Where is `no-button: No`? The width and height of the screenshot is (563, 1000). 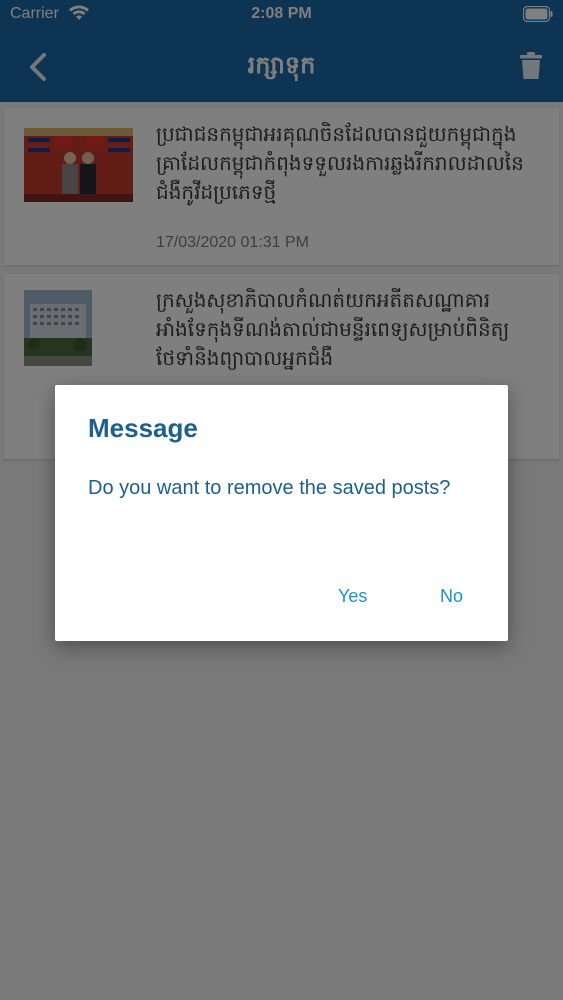
no-button: No is located at coordinates (451, 596).